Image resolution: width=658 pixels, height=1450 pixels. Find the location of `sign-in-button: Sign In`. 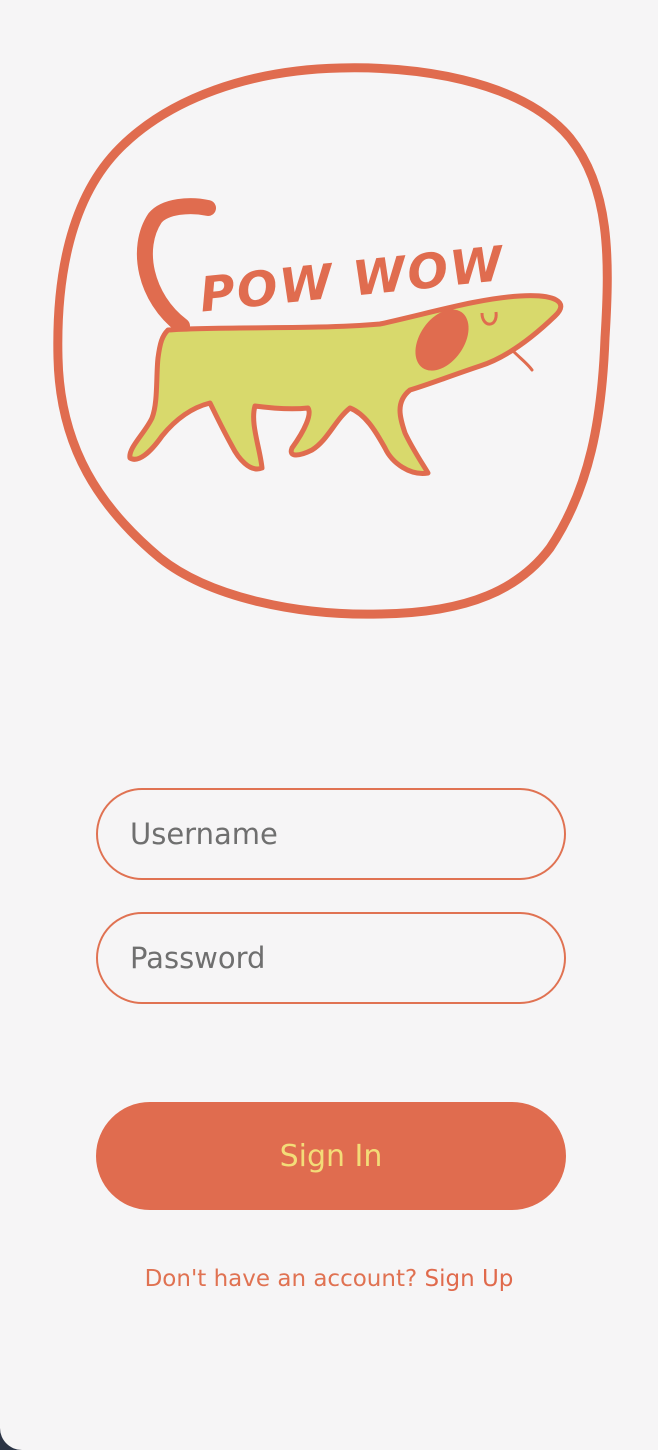

sign-in-button: Sign In is located at coordinates (331, 1156).